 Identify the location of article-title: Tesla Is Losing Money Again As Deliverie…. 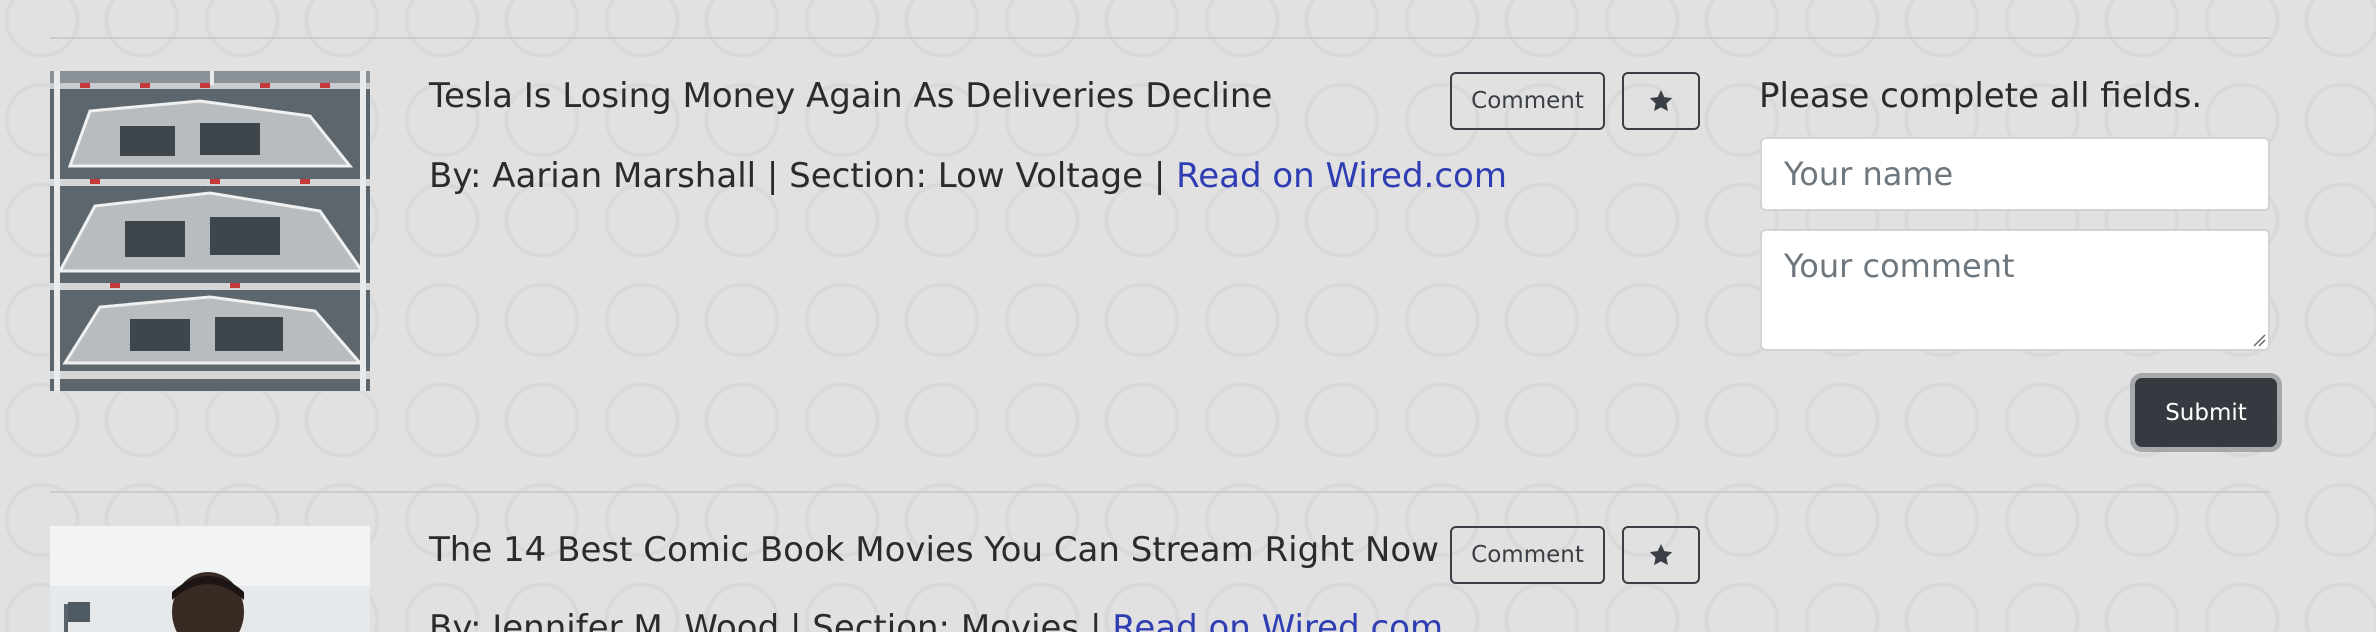
(851, 96).